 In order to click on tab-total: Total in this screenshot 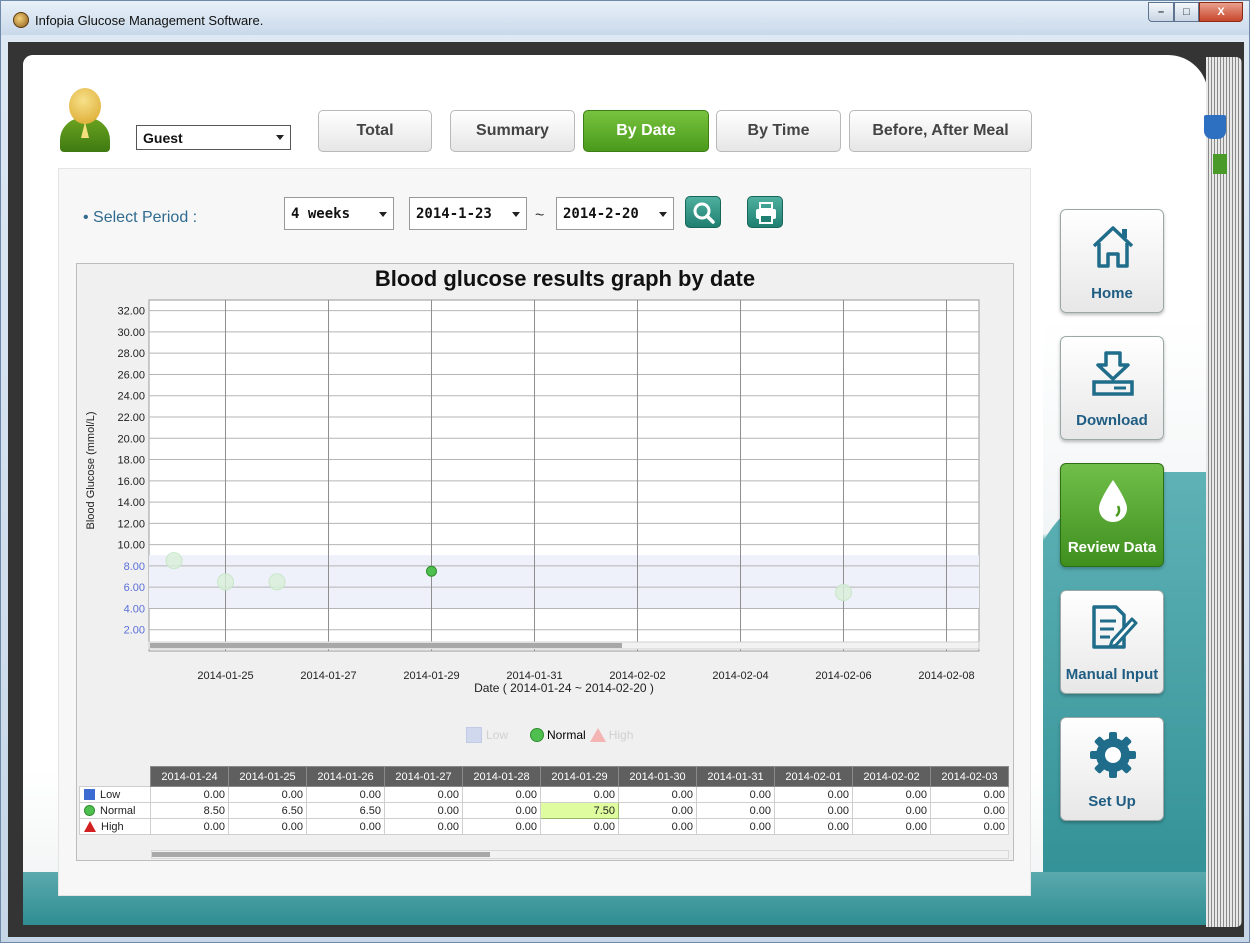, I will do `click(375, 131)`.